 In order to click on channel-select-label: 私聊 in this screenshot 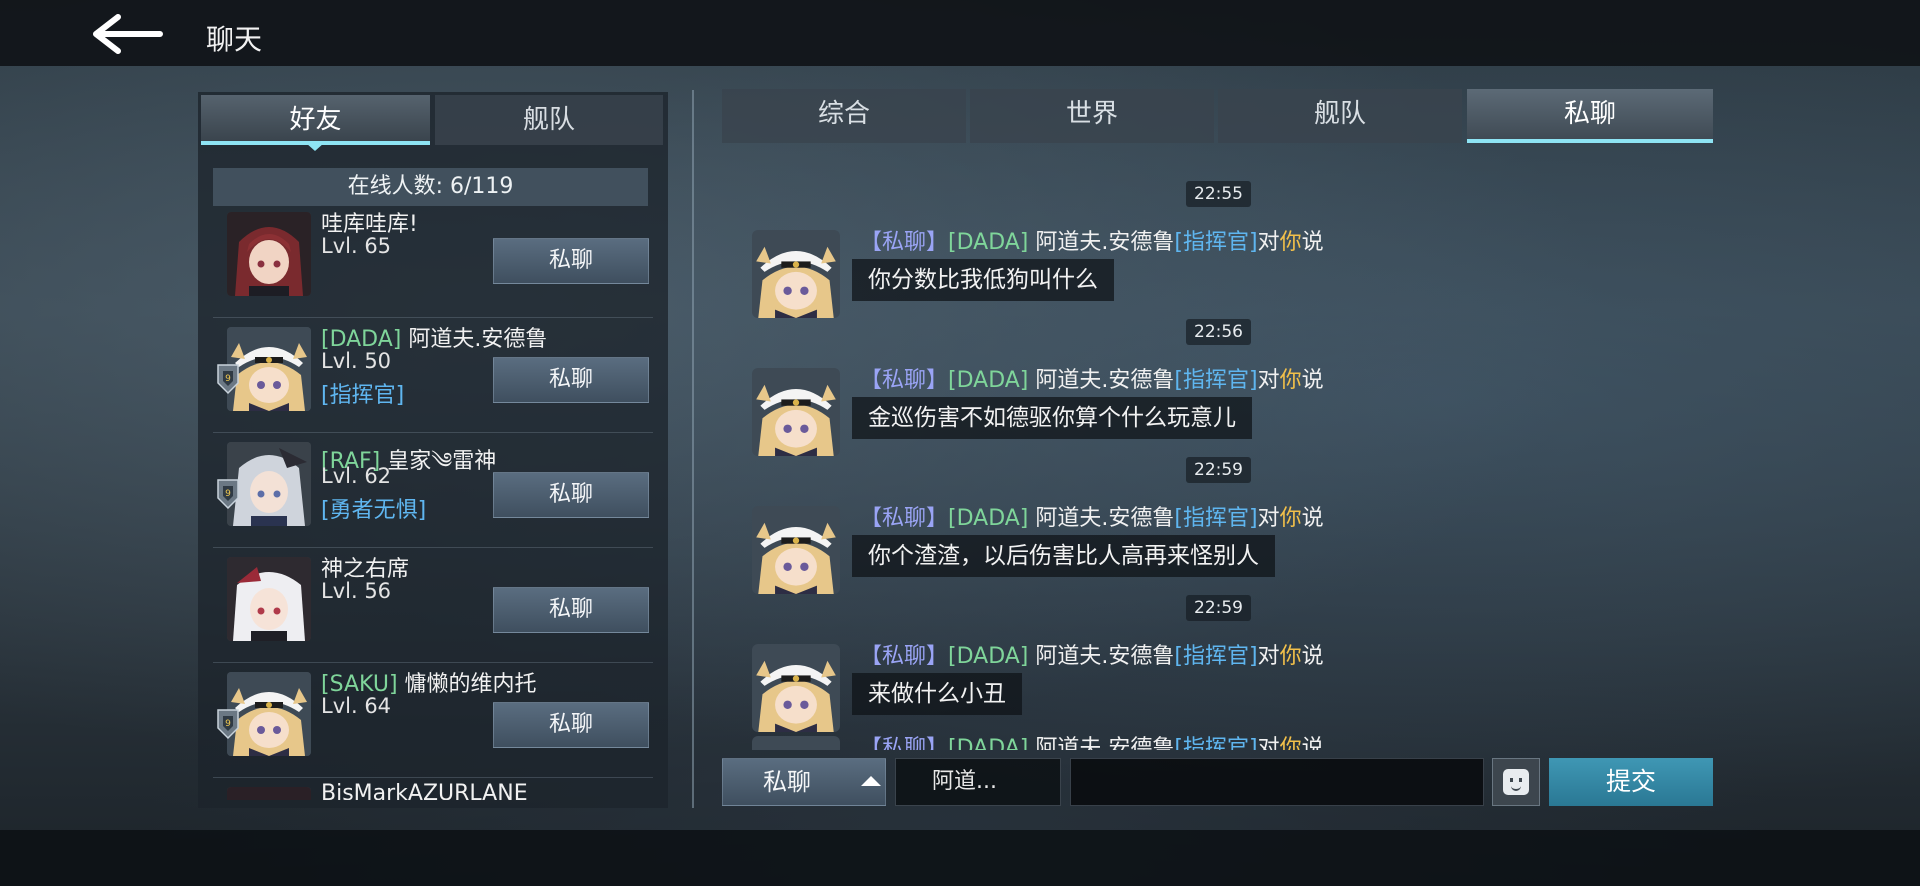, I will do `click(787, 782)`.